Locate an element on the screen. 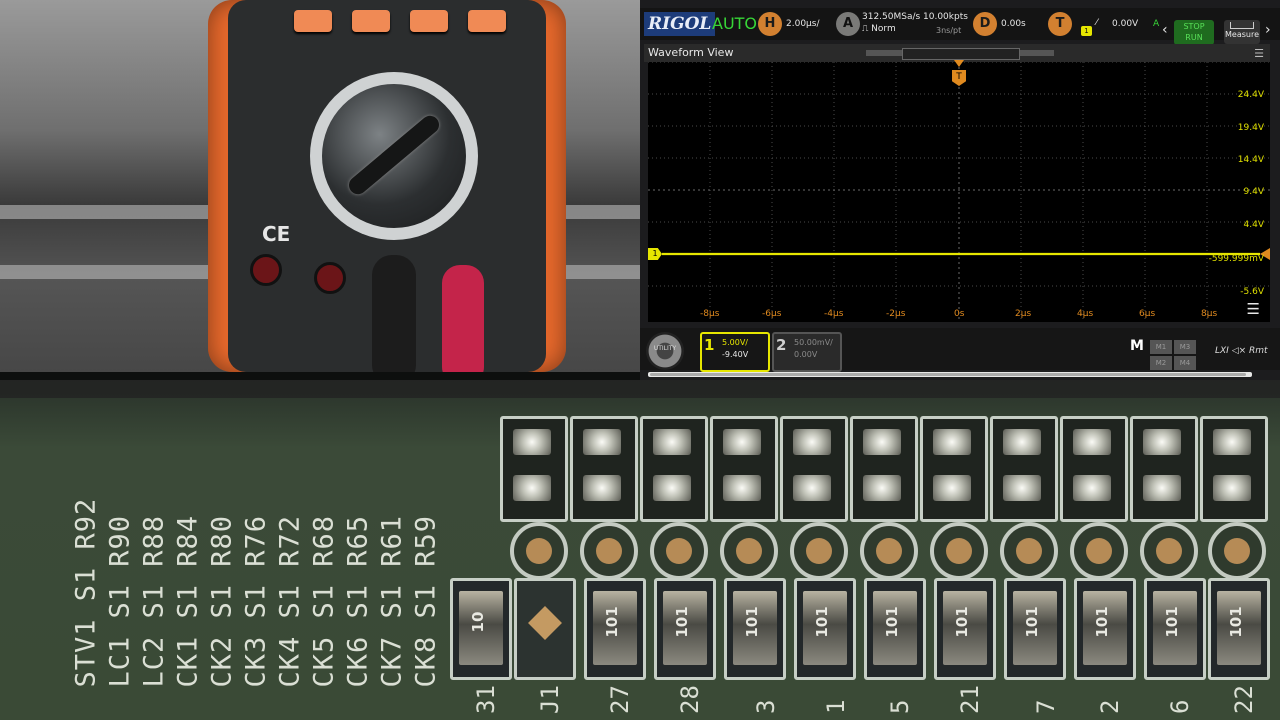 The image size is (1280, 720). utility-gear-icon: UTILITY is located at coordinates (665, 351).